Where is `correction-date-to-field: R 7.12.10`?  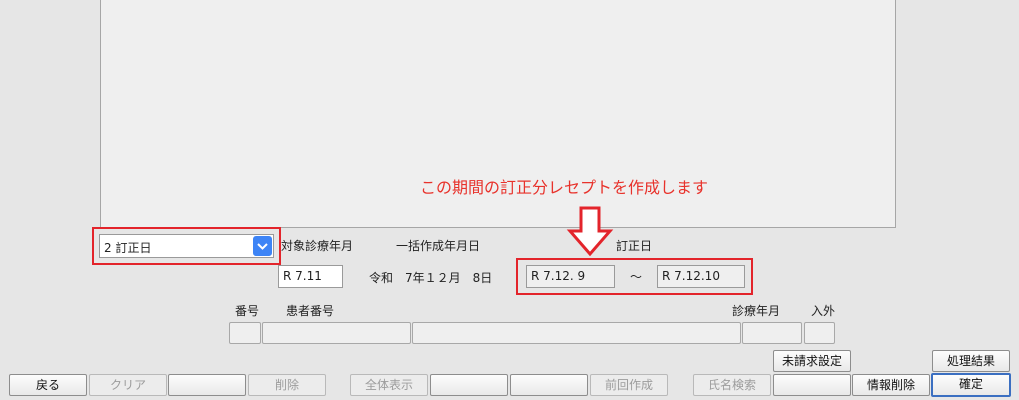
correction-date-to-field: R 7.12.10 is located at coordinates (701, 276).